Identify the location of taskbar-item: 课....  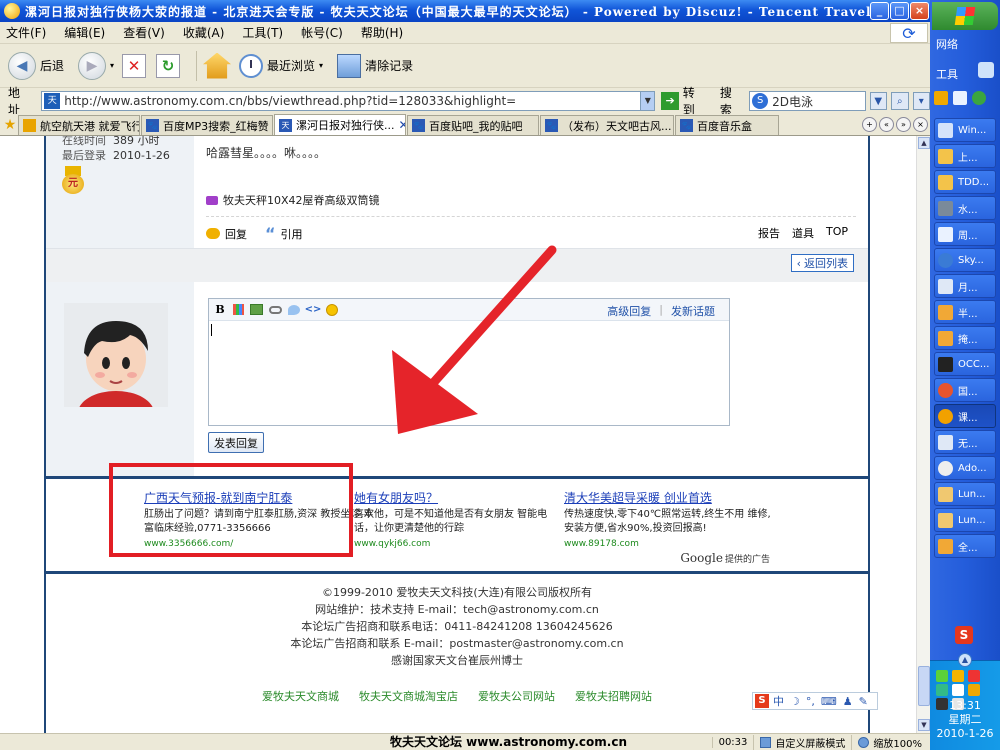
(965, 416).